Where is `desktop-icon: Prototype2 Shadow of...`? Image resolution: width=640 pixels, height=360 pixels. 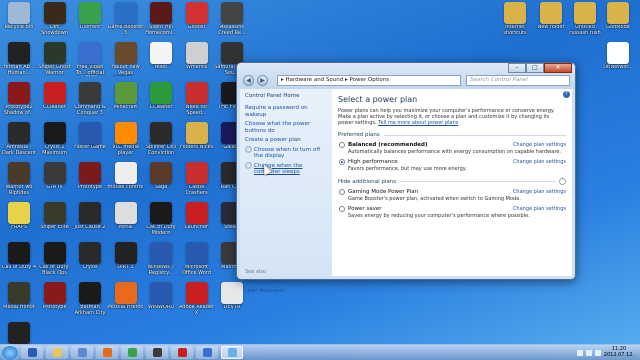
desktop-icon: Prototype2 Shadow of... is located at coordinates (19, 102).